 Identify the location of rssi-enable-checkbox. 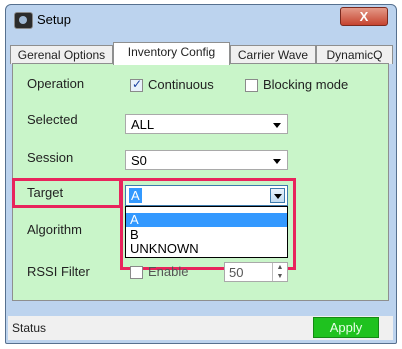
(136, 272).